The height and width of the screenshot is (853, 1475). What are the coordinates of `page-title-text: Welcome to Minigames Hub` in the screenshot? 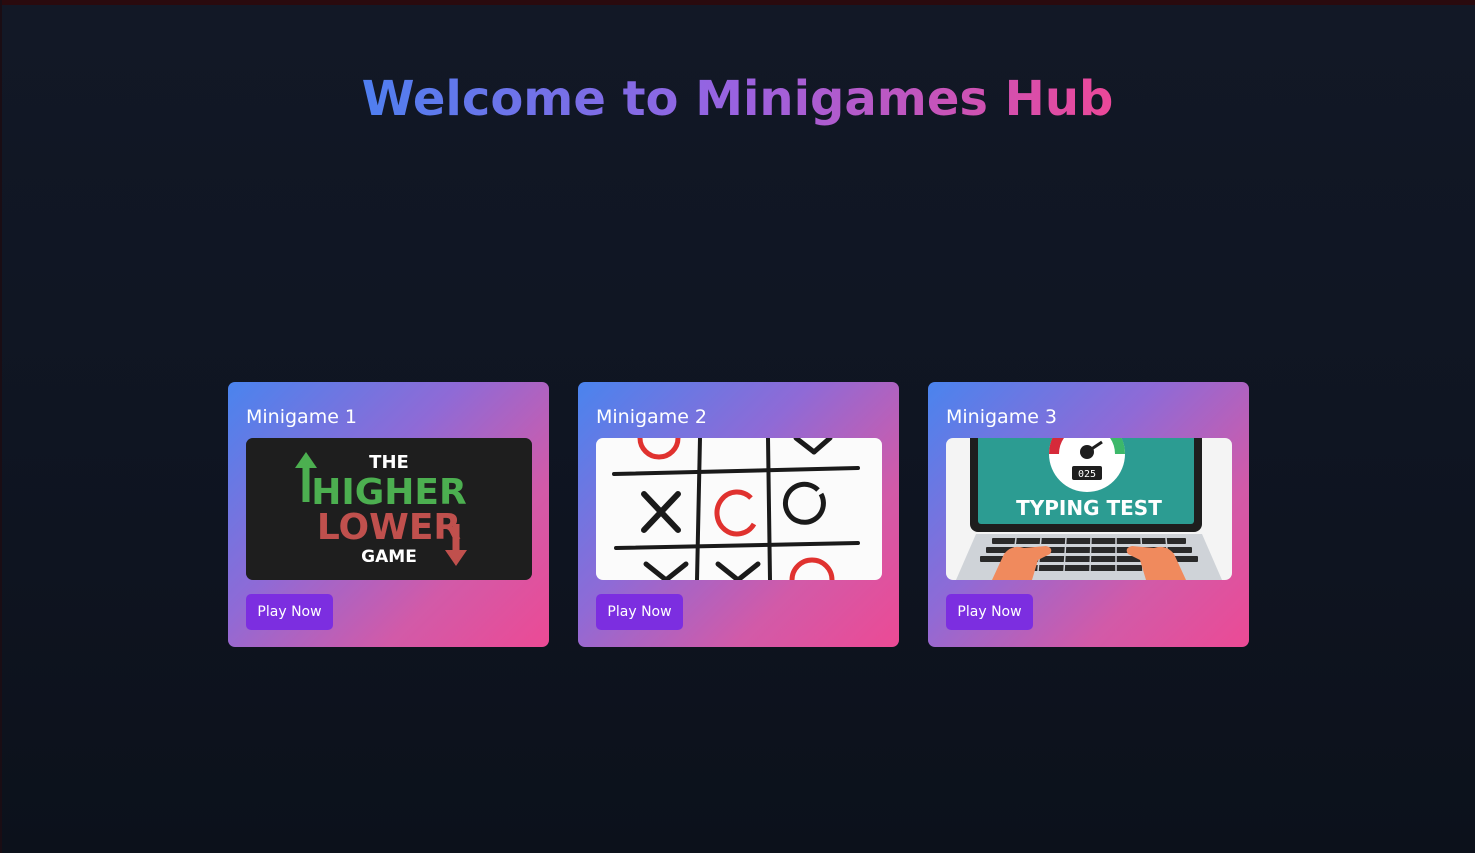 It's located at (737, 99).